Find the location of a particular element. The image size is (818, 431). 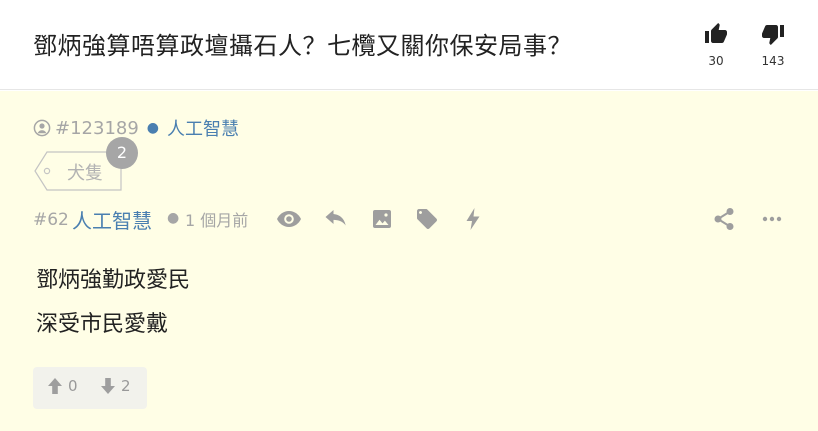

arrow-down-icon is located at coordinates (108, 386).